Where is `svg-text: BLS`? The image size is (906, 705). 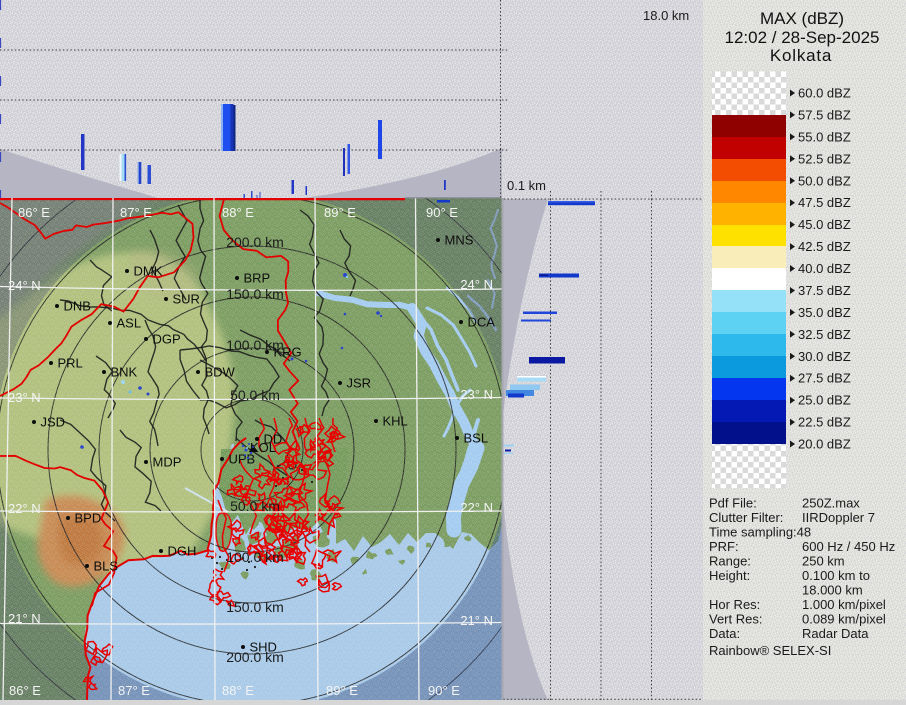 svg-text: BLS is located at coordinates (106, 566).